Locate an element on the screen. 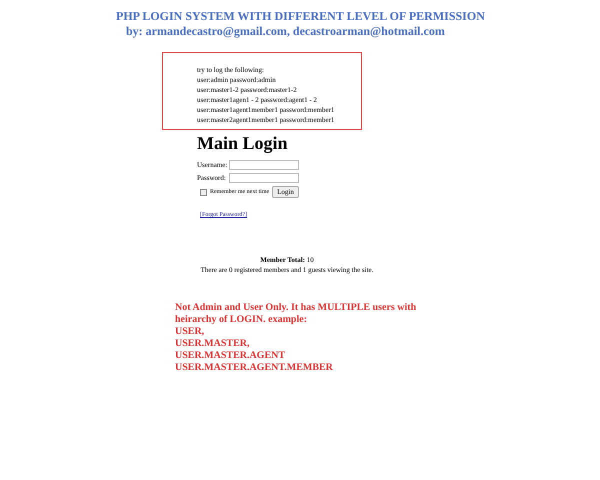  remember-checkbox is located at coordinates (203, 192).